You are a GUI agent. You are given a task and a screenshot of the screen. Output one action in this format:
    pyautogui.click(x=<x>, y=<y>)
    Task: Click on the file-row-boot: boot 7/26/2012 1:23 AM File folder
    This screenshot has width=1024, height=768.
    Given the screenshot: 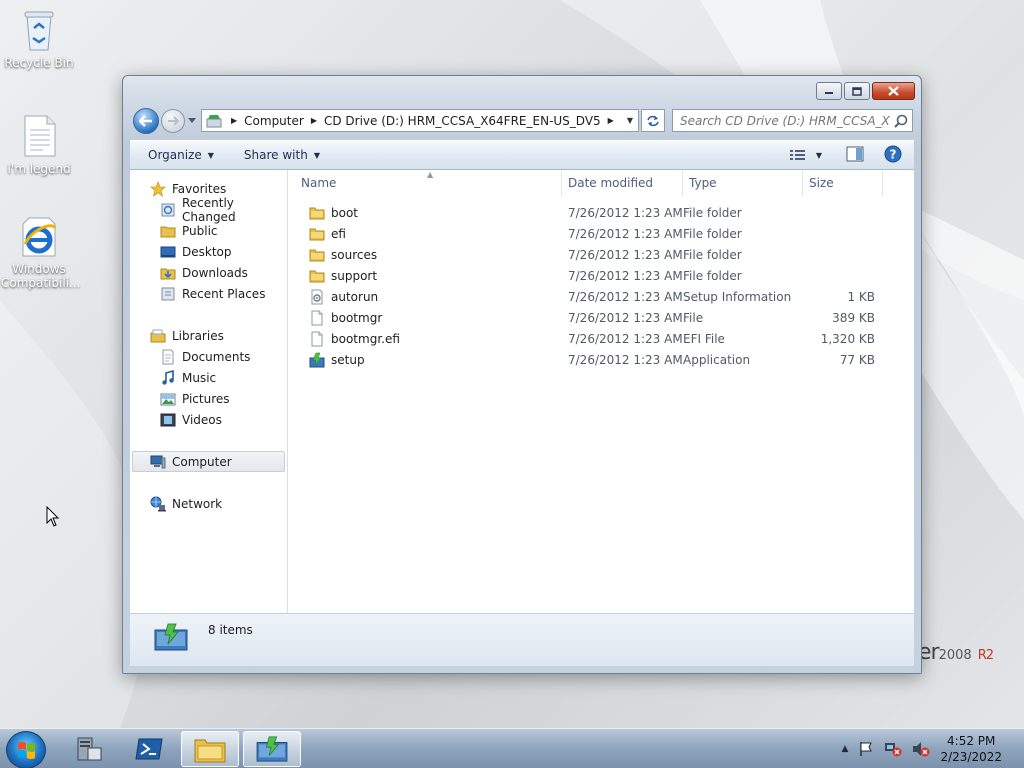 What is the action you would take?
    pyautogui.click(x=601, y=212)
    